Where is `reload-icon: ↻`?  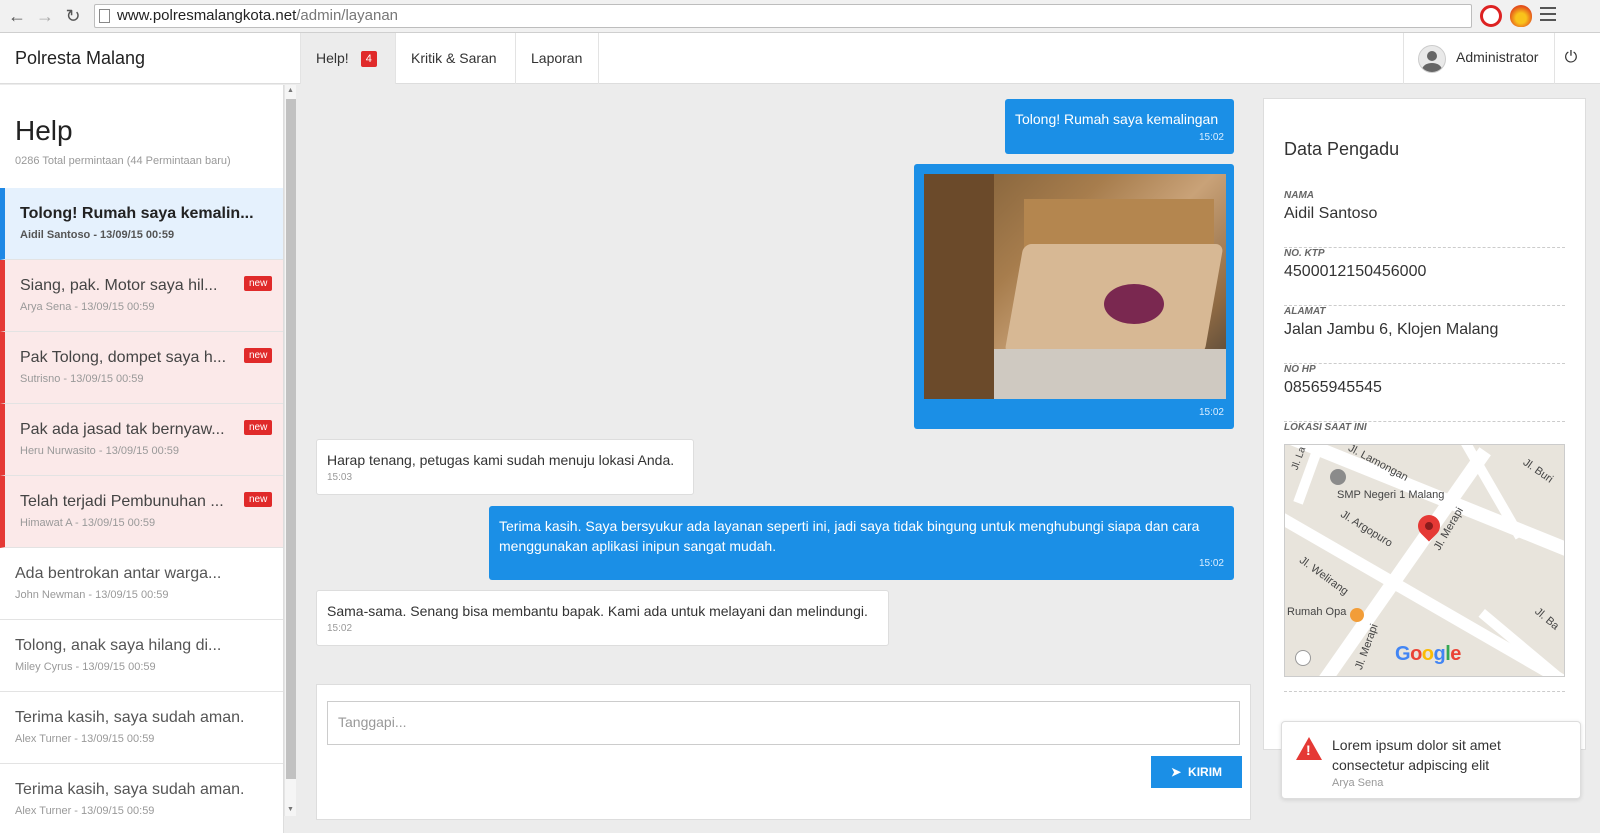 reload-icon: ↻ is located at coordinates (73, 16).